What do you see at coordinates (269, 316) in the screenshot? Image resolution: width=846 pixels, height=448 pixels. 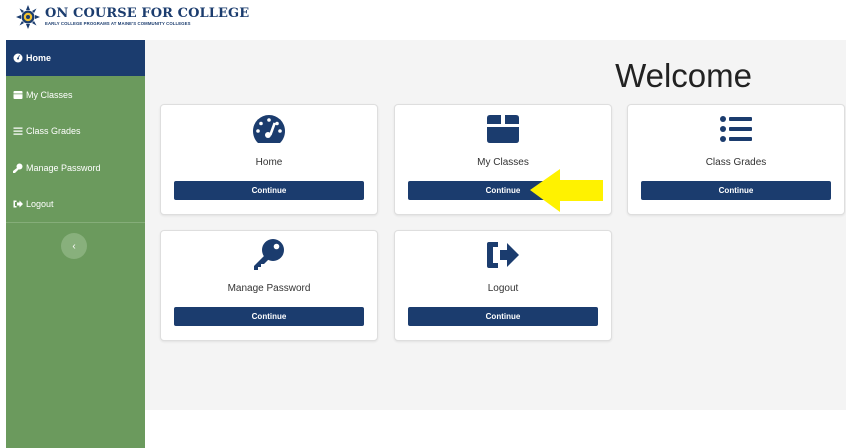 I see `continue-button-manage-password: Continue` at bounding box center [269, 316].